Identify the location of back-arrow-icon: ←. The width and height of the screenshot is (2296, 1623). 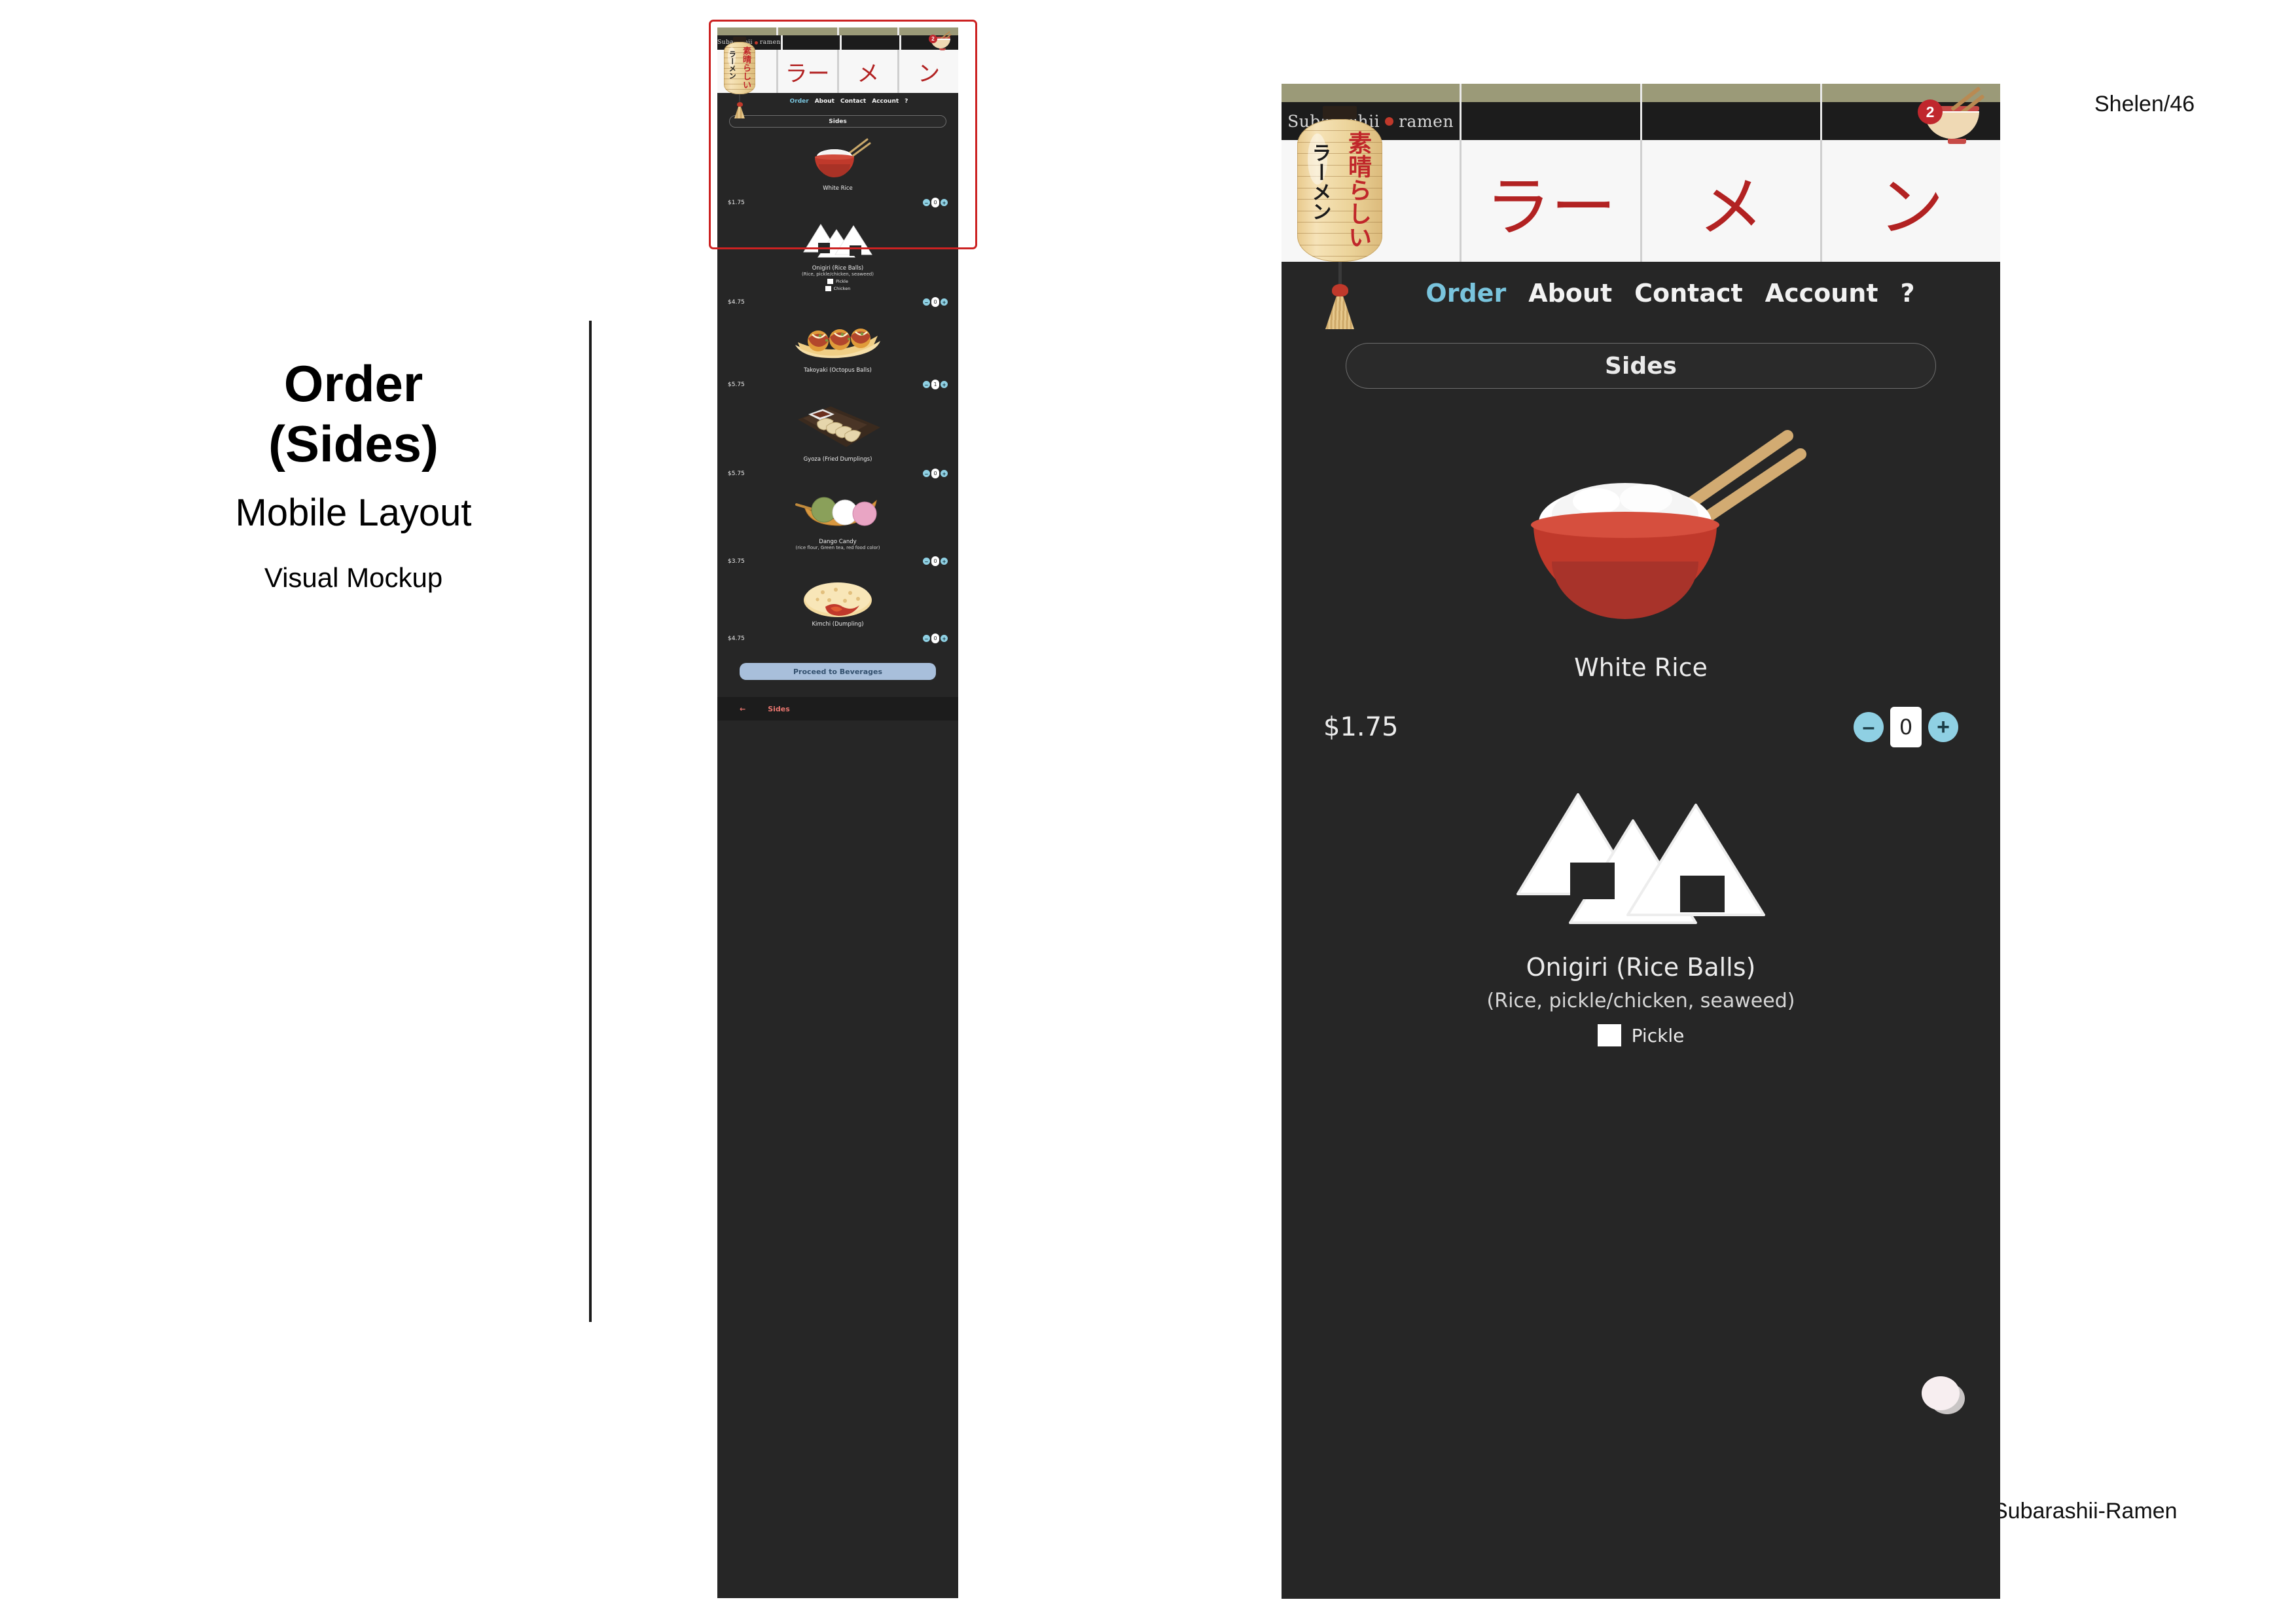
(742, 709).